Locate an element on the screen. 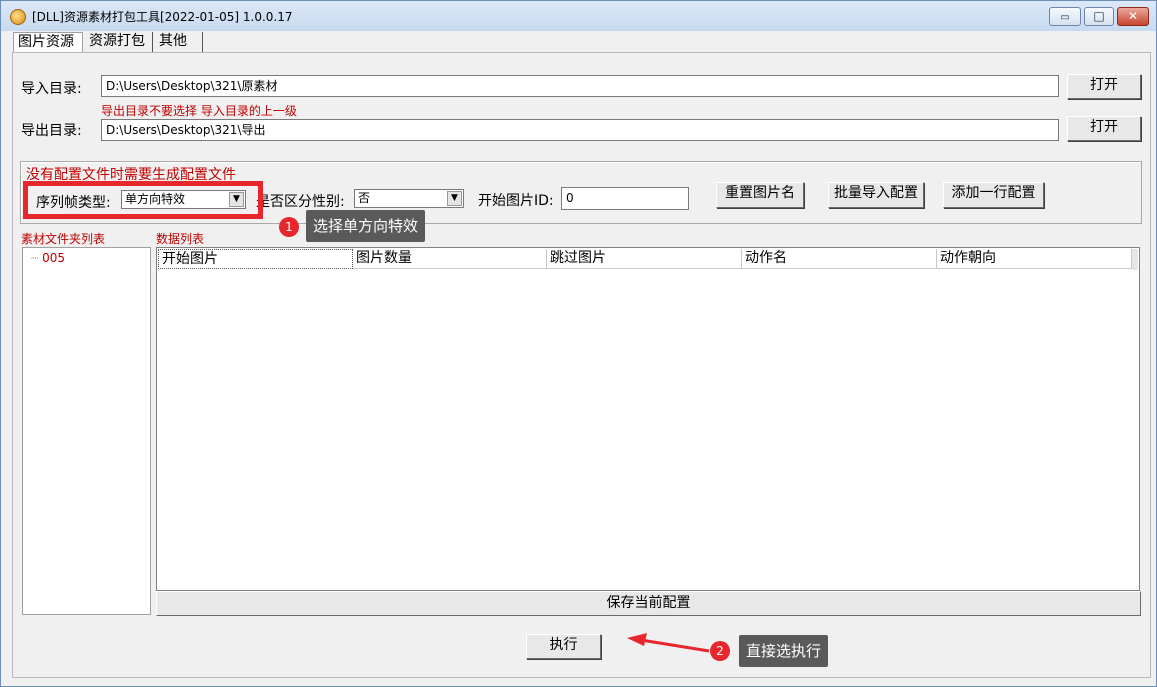  export-hint: 导出目录不要选择 导入目录的上一级 is located at coordinates (199, 111).